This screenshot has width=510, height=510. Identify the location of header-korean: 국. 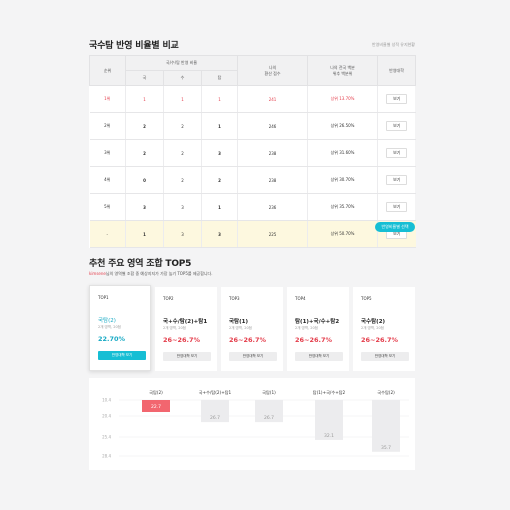
(144, 78).